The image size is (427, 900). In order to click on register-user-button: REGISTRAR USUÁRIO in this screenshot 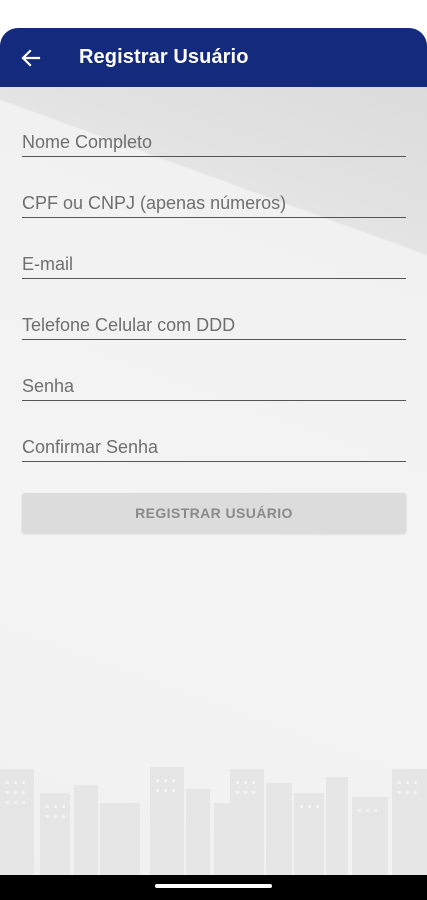, I will do `click(214, 513)`.